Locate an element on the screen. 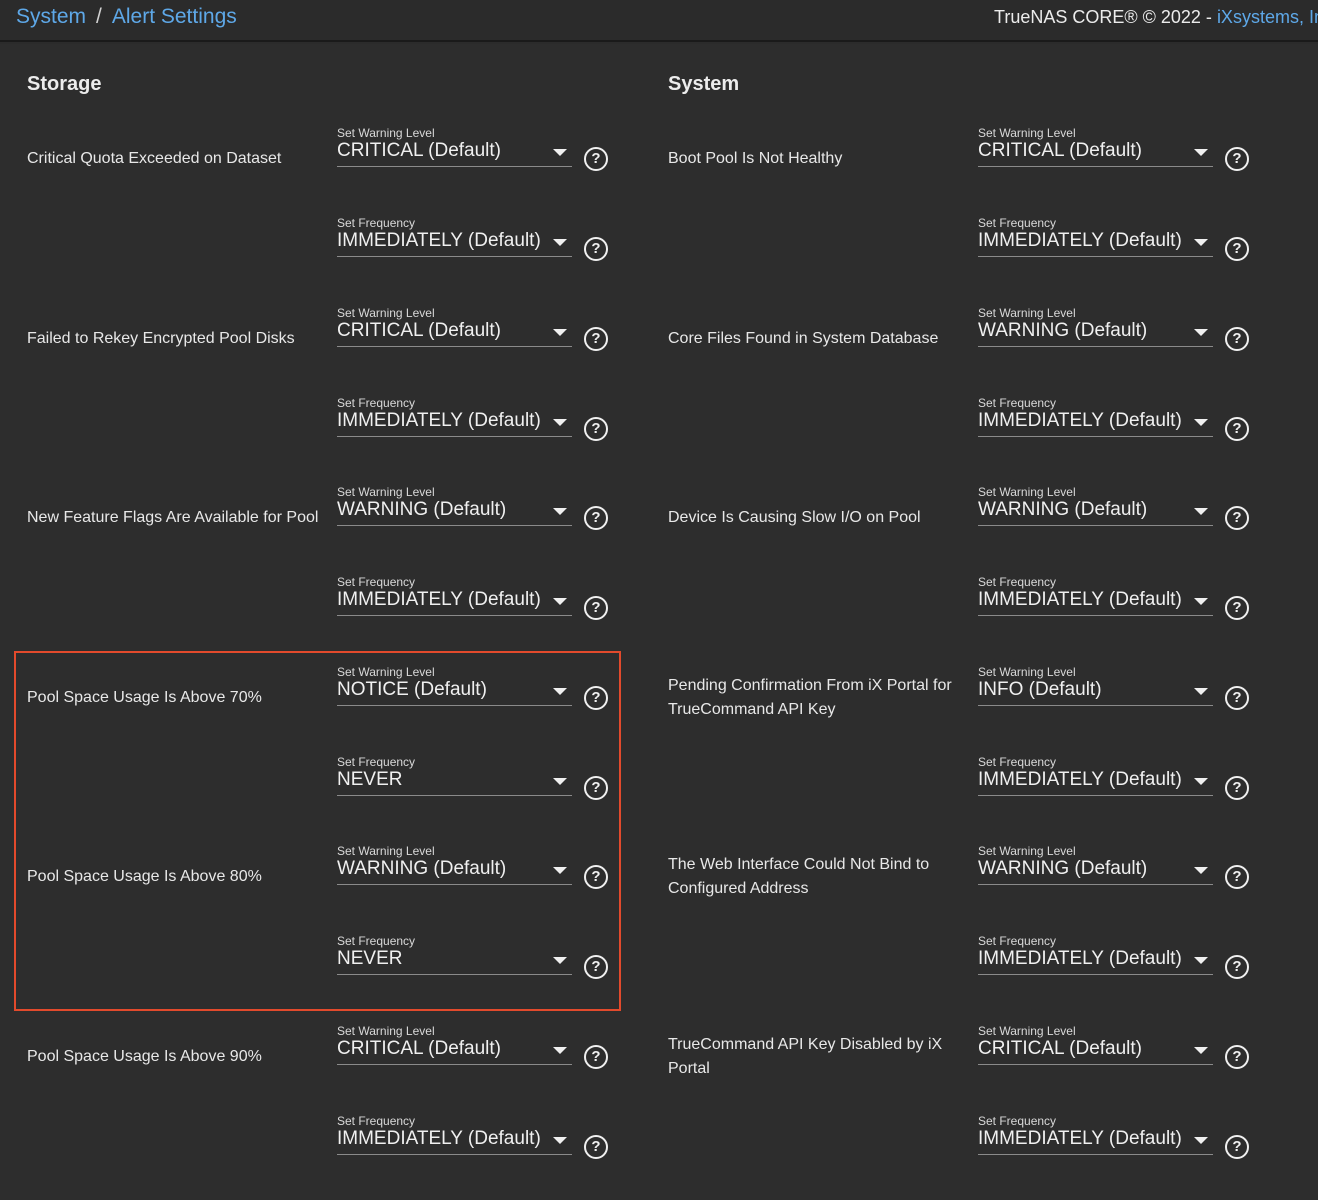 The image size is (1318, 1200). system-alert-name: Boot Pool Is Not Healthy is located at coordinates (755, 158).